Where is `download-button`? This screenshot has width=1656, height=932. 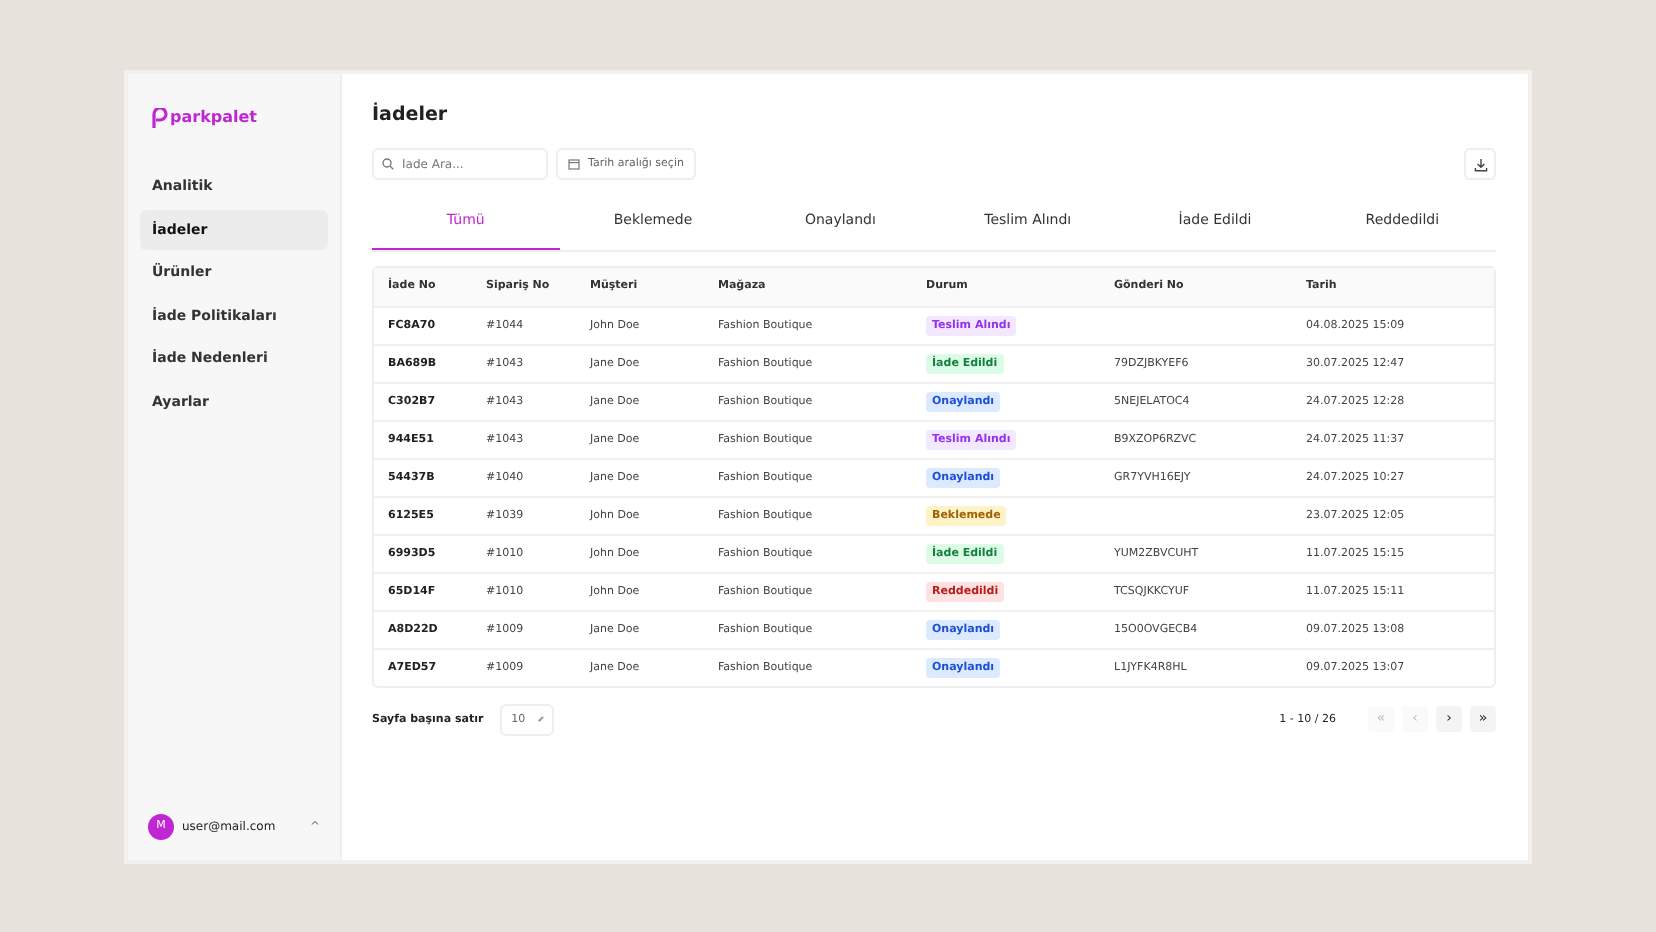 download-button is located at coordinates (1480, 164).